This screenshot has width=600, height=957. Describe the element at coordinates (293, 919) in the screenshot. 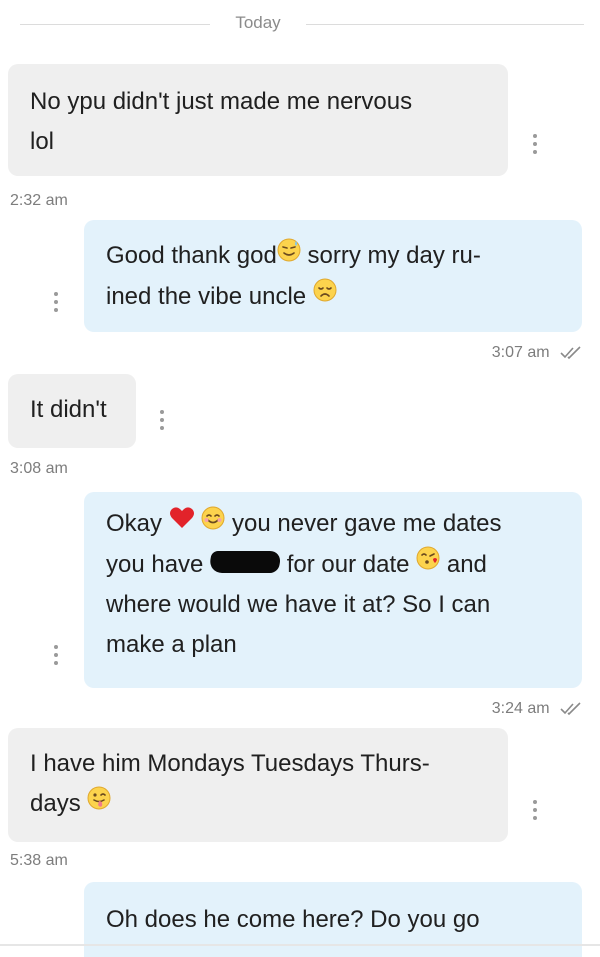

I see `message-text-line: Oh does he come here? Do you go` at that location.